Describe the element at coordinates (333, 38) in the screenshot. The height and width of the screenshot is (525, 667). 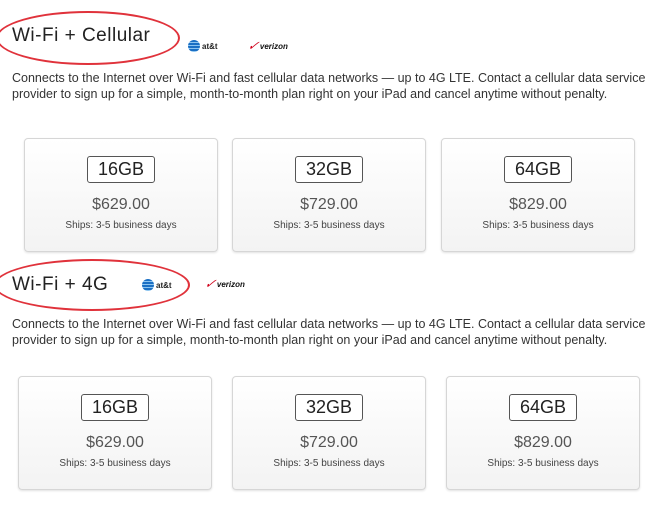
I see `section-header: Wi-Fi + Cellular at&t ✓ verizon` at that location.